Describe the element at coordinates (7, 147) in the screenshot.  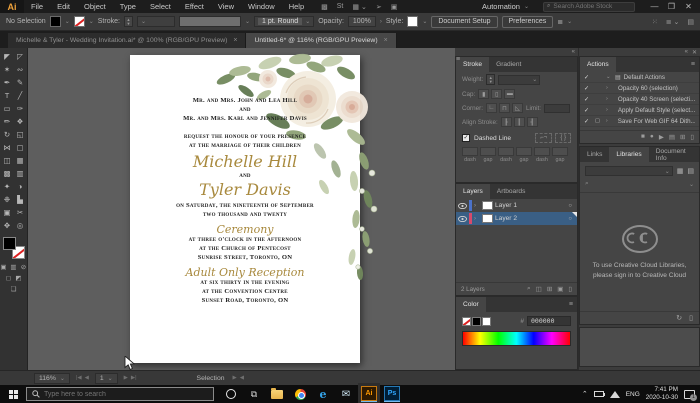
I see `tool-button: ⋈` at that location.